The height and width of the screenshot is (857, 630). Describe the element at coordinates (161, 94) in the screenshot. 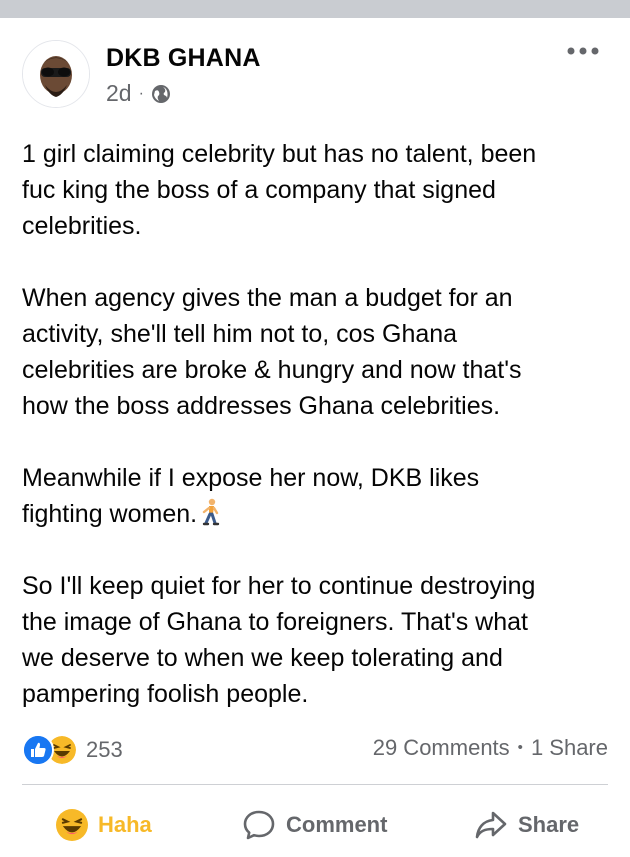

I see `globe-icon` at that location.